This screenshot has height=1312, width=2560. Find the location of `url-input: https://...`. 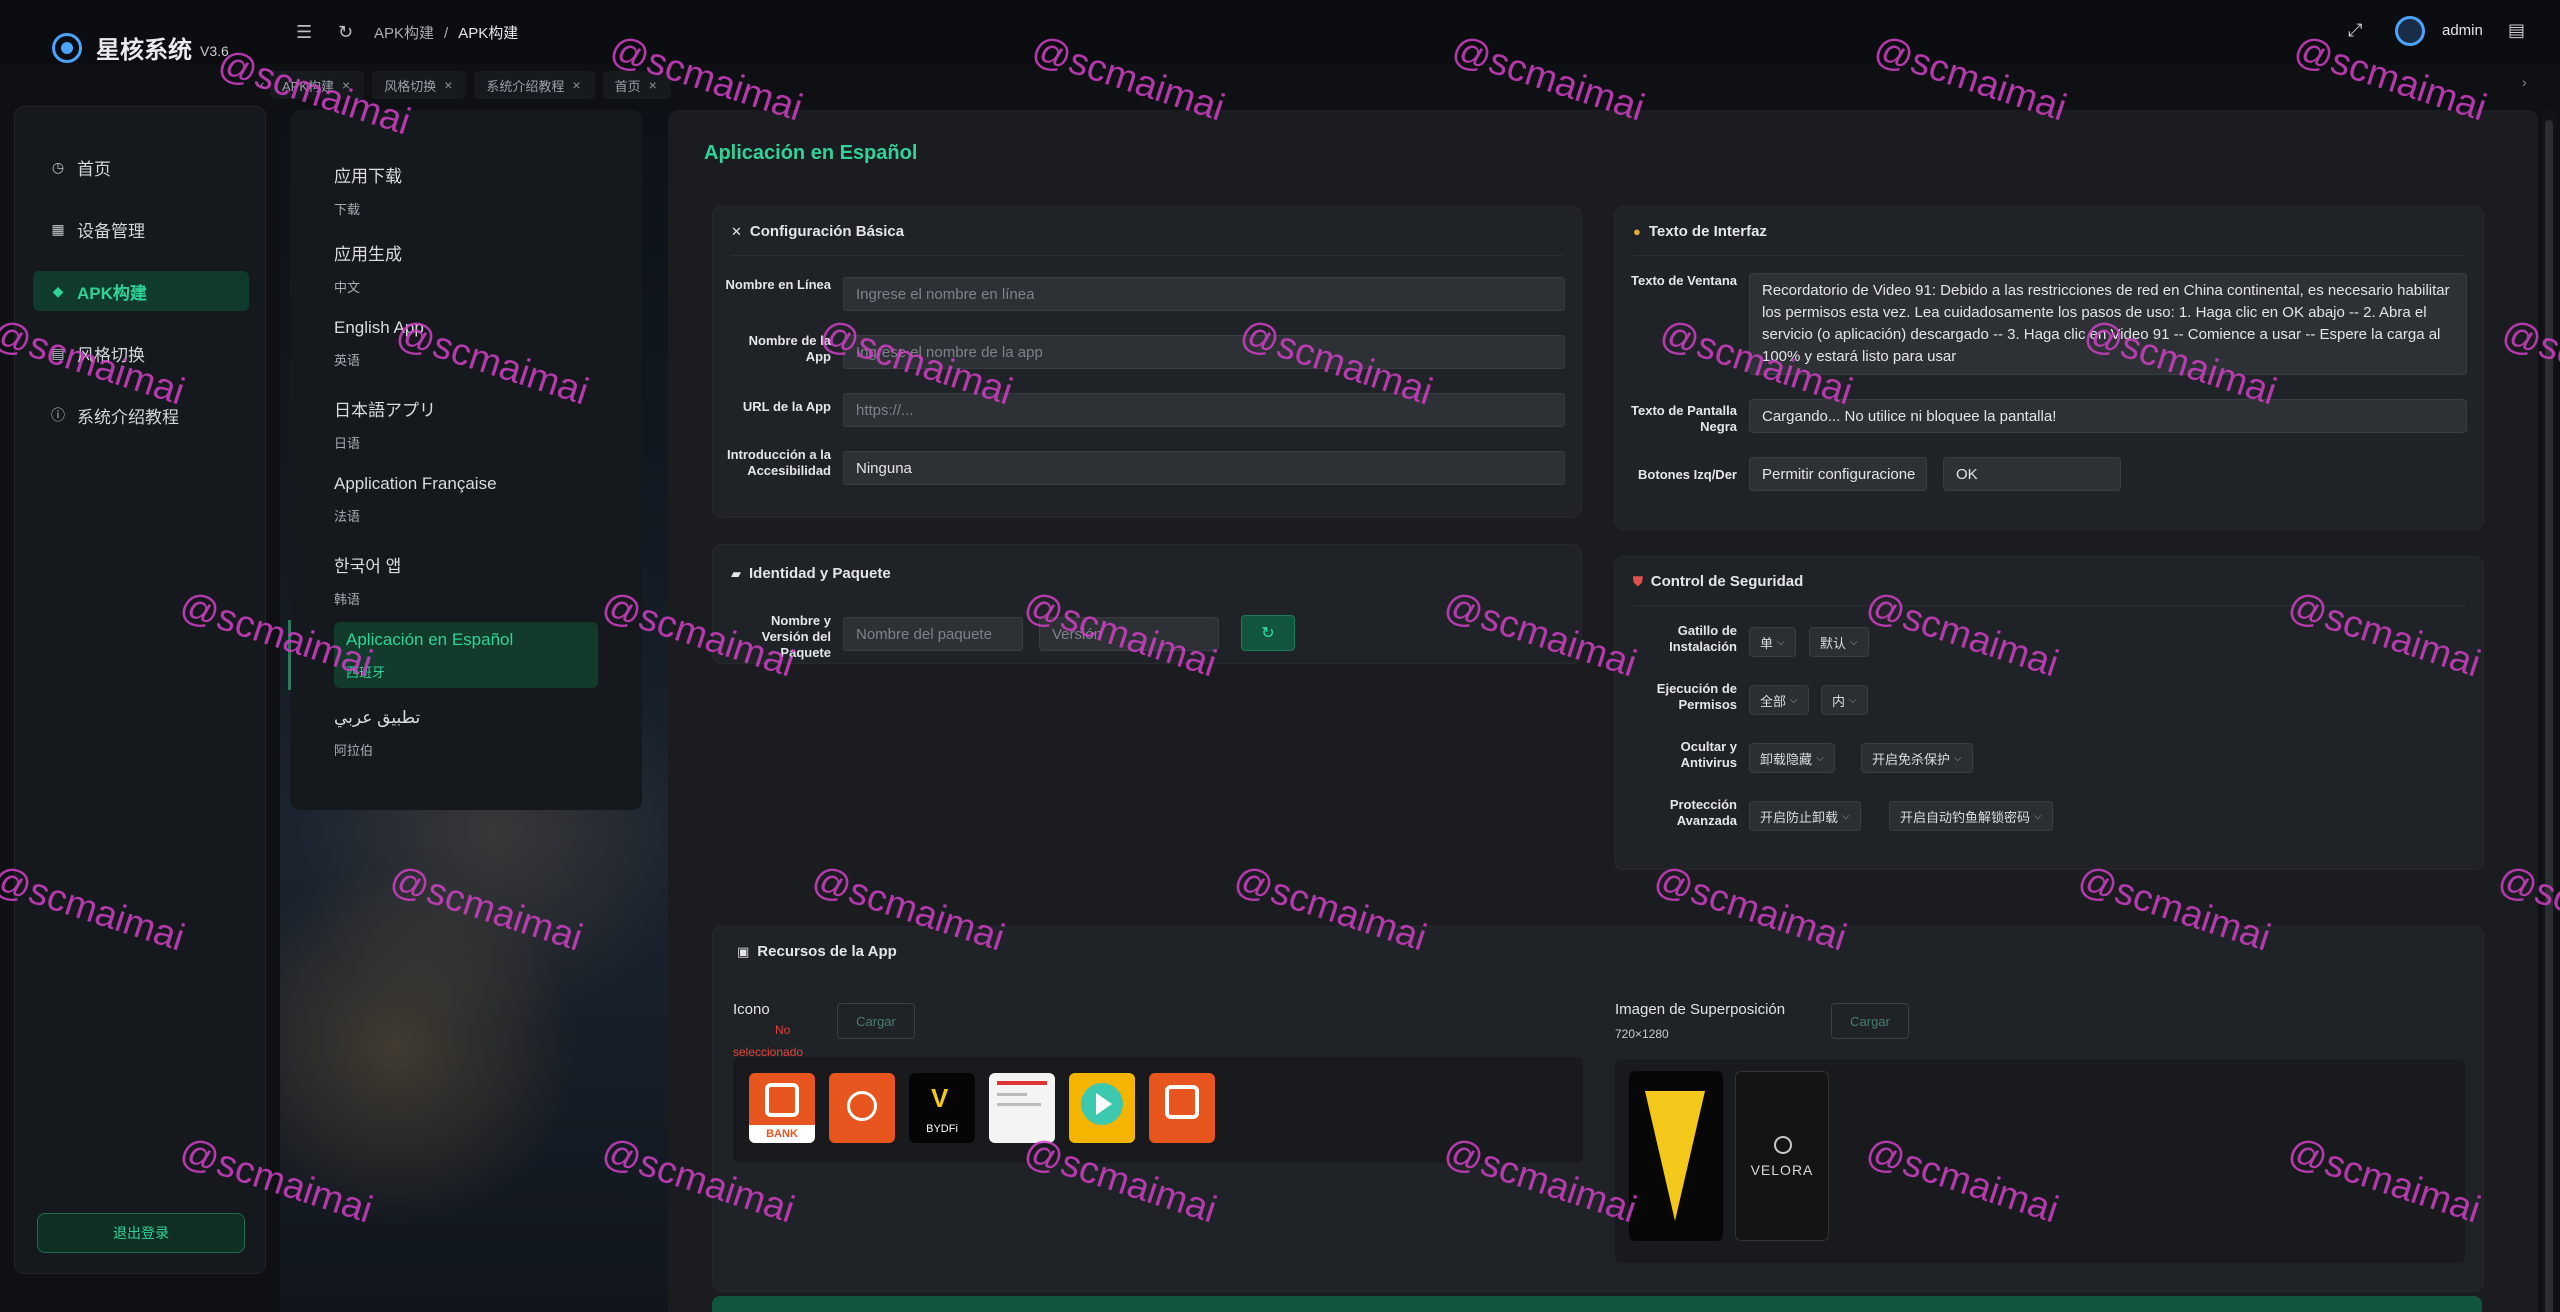

url-input: https://... is located at coordinates (1204, 410).